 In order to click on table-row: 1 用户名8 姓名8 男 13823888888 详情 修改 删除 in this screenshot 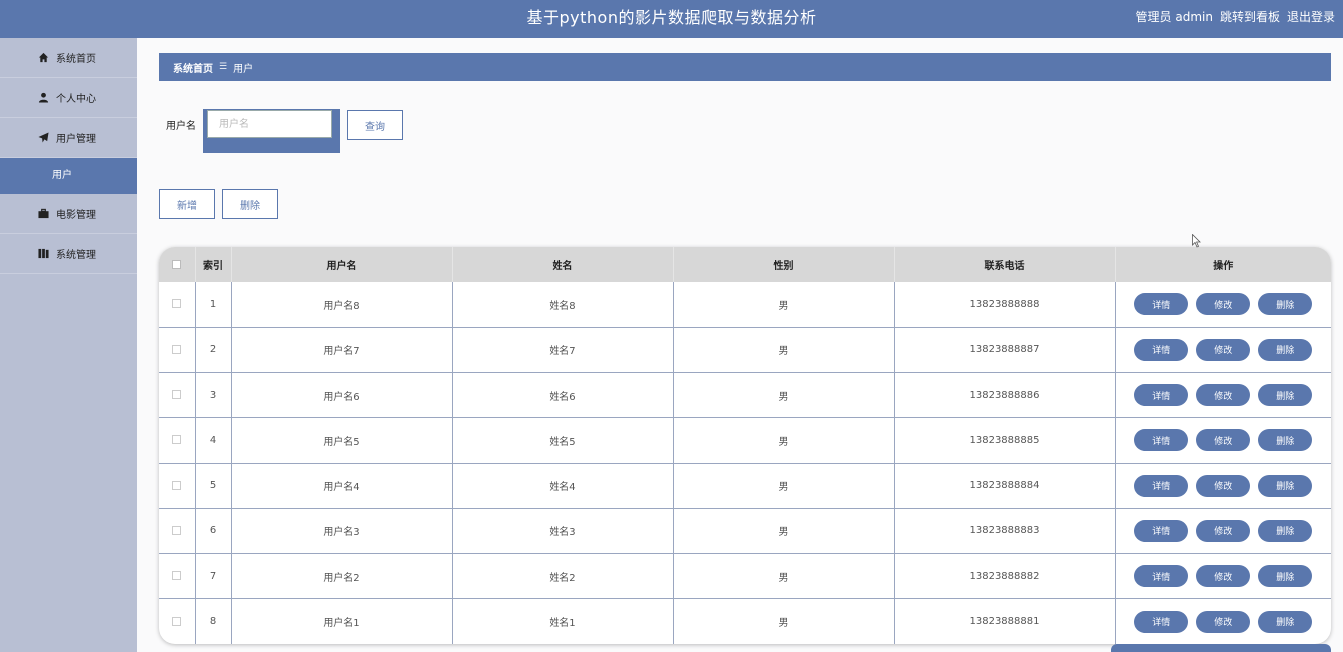, I will do `click(745, 305)`.